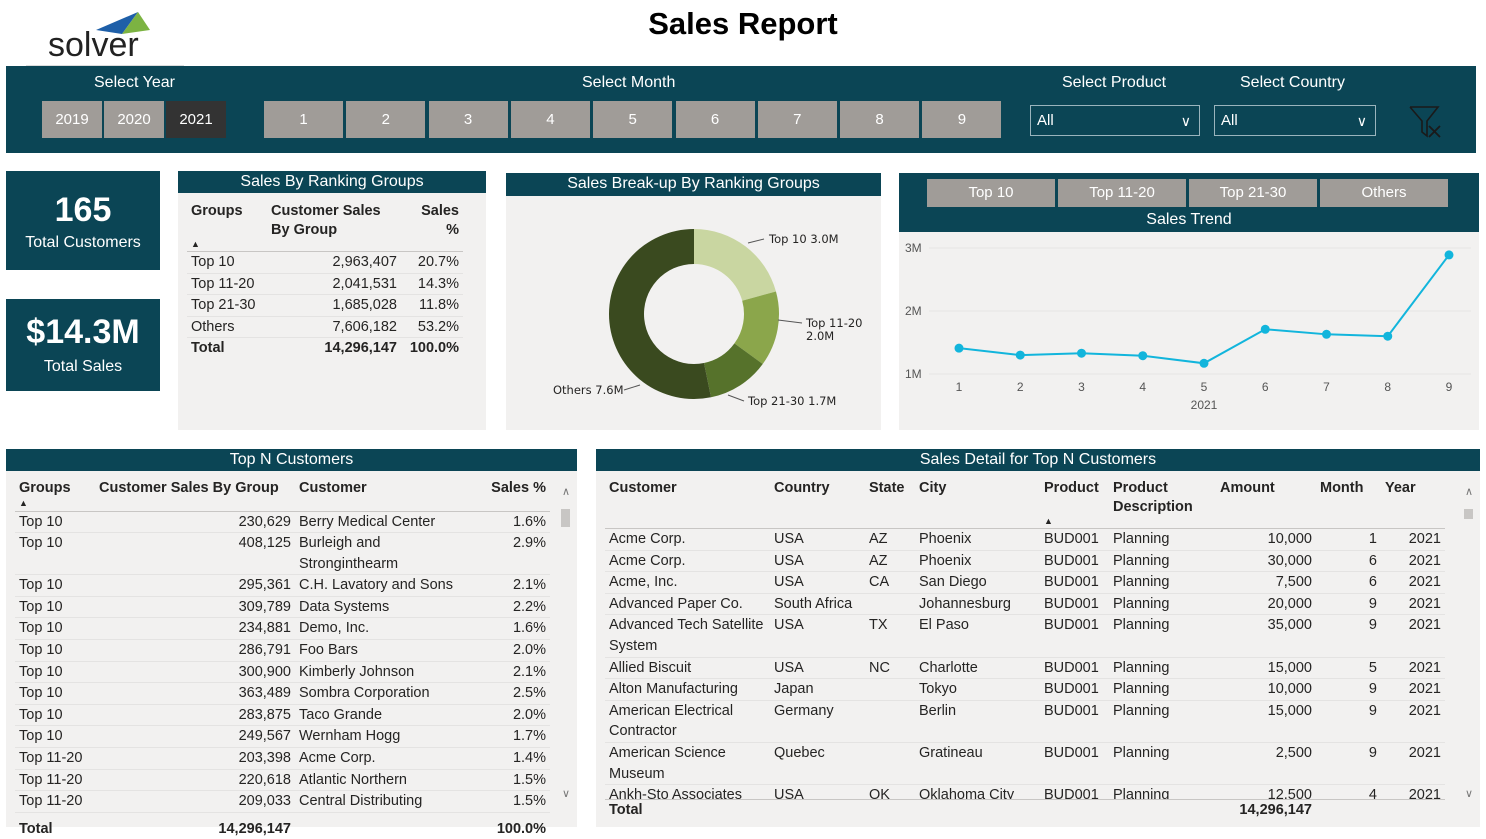 Image resolution: width=1486 pixels, height=839 pixels. Describe the element at coordinates (977, 636) in the screenshot. I see `table-cell: El Paso` at that location.